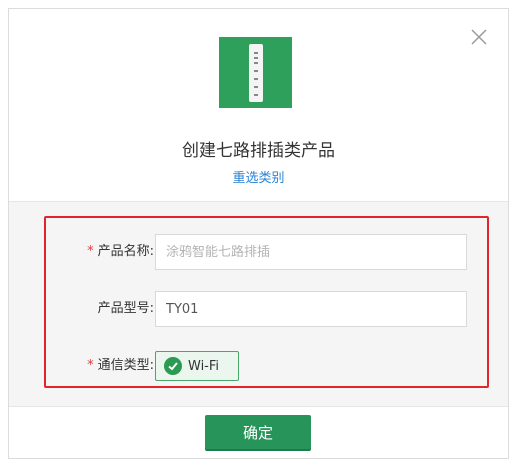 This screenshot has height=467, width=518. I want to click on wifi-option-chip: Wi-Fi, so click(197, 366).